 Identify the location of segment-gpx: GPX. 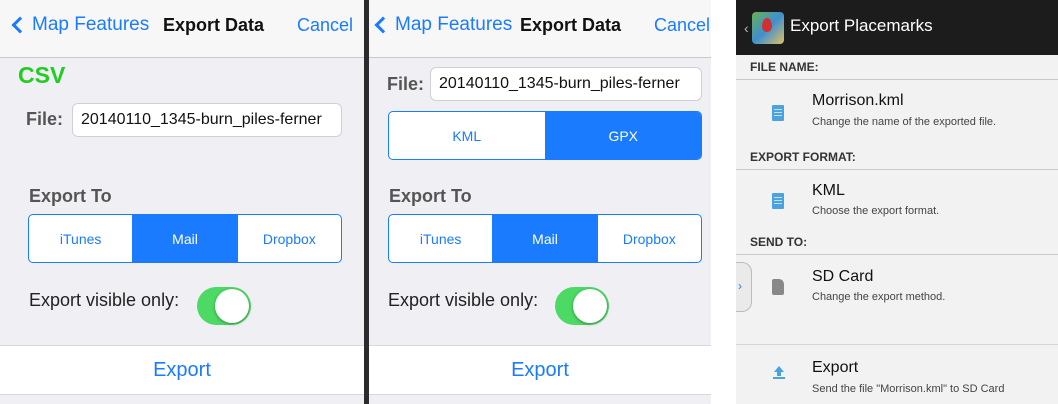
(623, 135).